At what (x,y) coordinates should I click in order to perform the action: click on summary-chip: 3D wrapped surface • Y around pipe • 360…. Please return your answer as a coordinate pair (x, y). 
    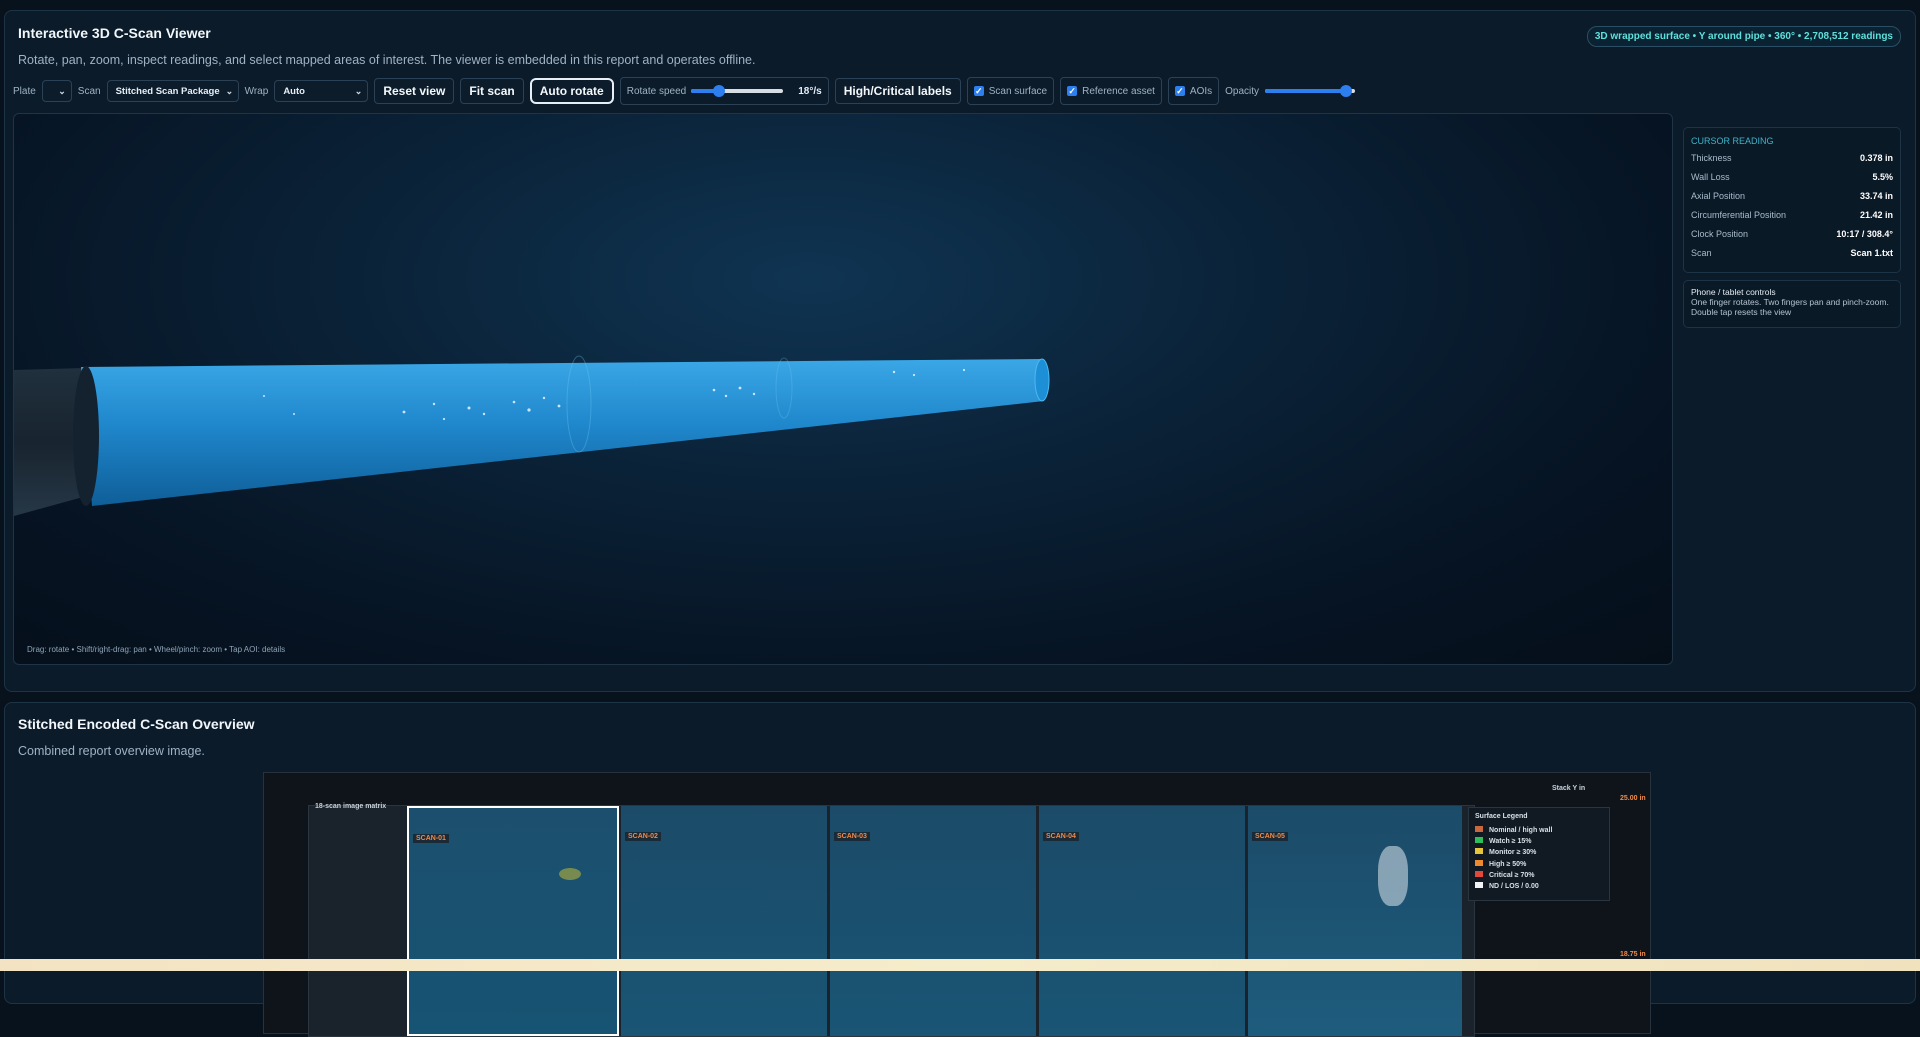
    Looking at the image, I should click on (1743, 36).